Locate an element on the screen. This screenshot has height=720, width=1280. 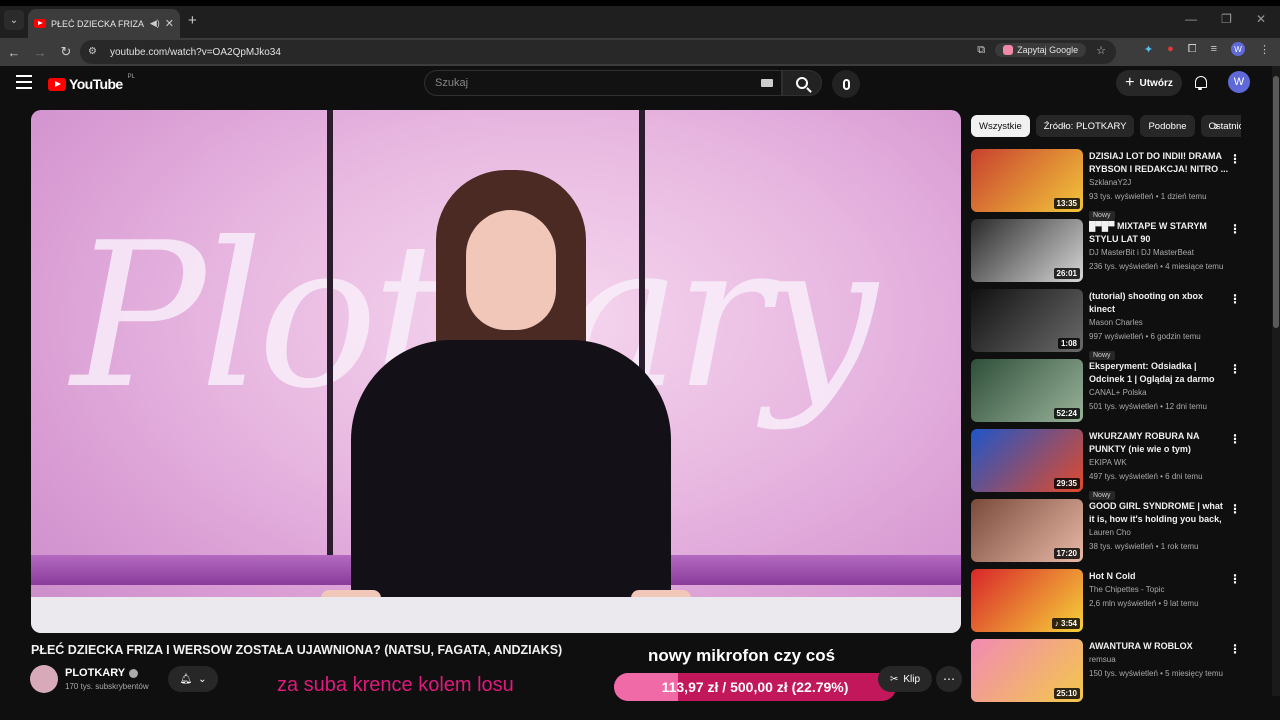
video-thumbnail: 52:24 is located at coordinates (1027, 390).